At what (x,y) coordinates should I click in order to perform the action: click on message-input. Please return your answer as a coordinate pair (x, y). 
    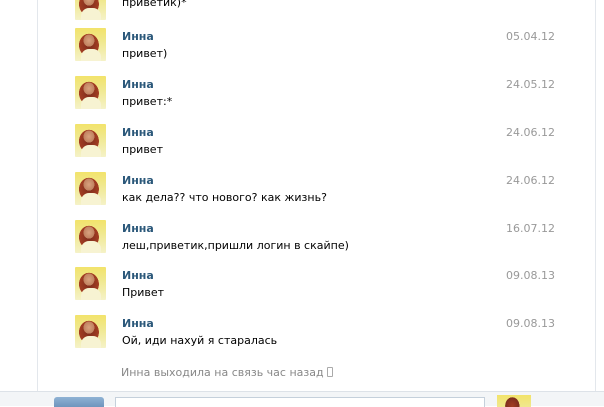
    Looking at the image, I should click on (300, 402).